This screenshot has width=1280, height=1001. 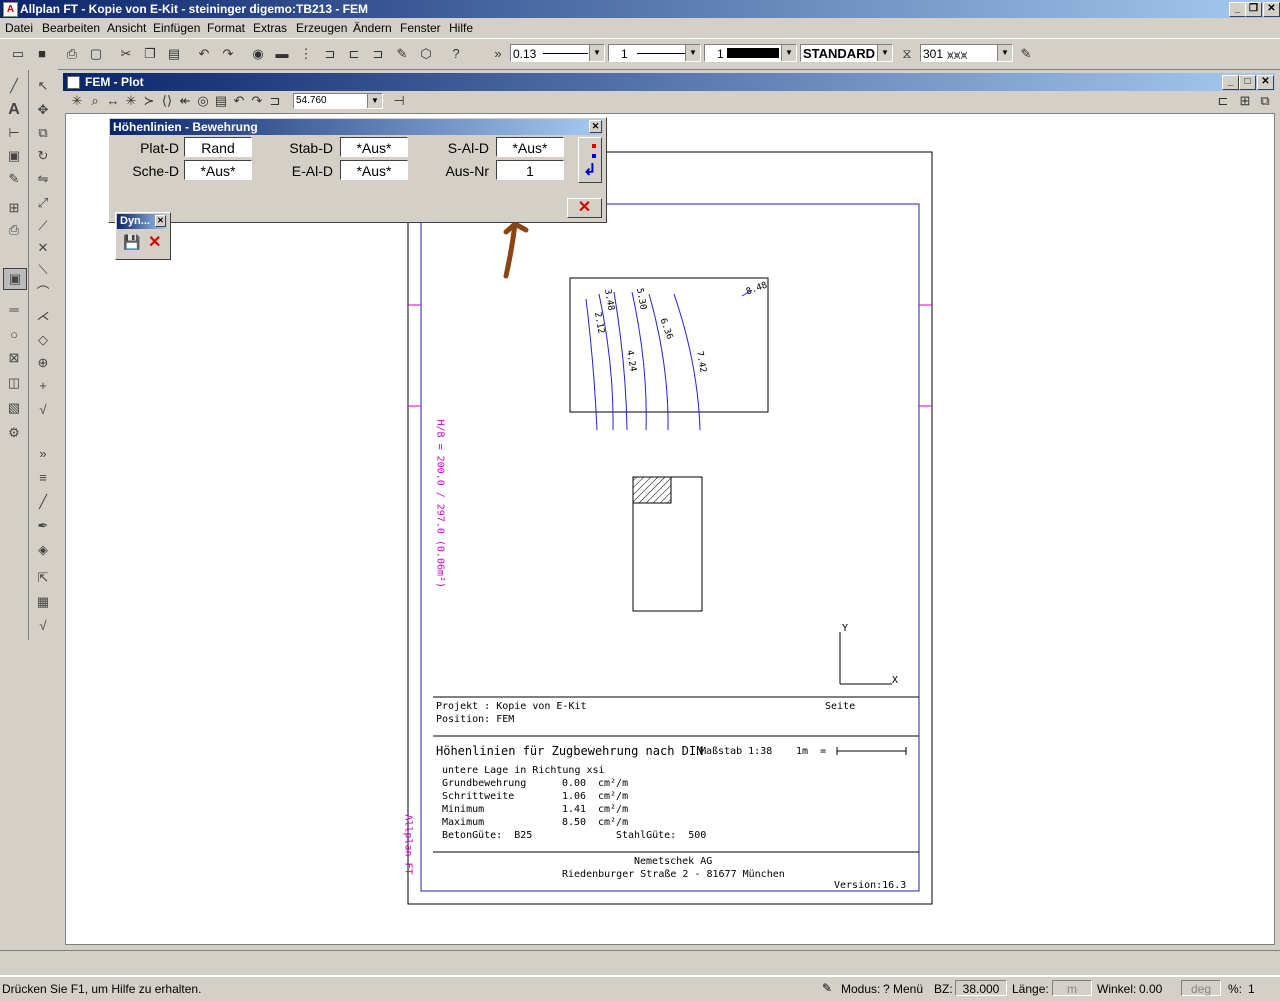 What do you see at coordinates (258, 54) in the screenshot?
I see `globe-icon: ◉` at bounding box center [258, 54].